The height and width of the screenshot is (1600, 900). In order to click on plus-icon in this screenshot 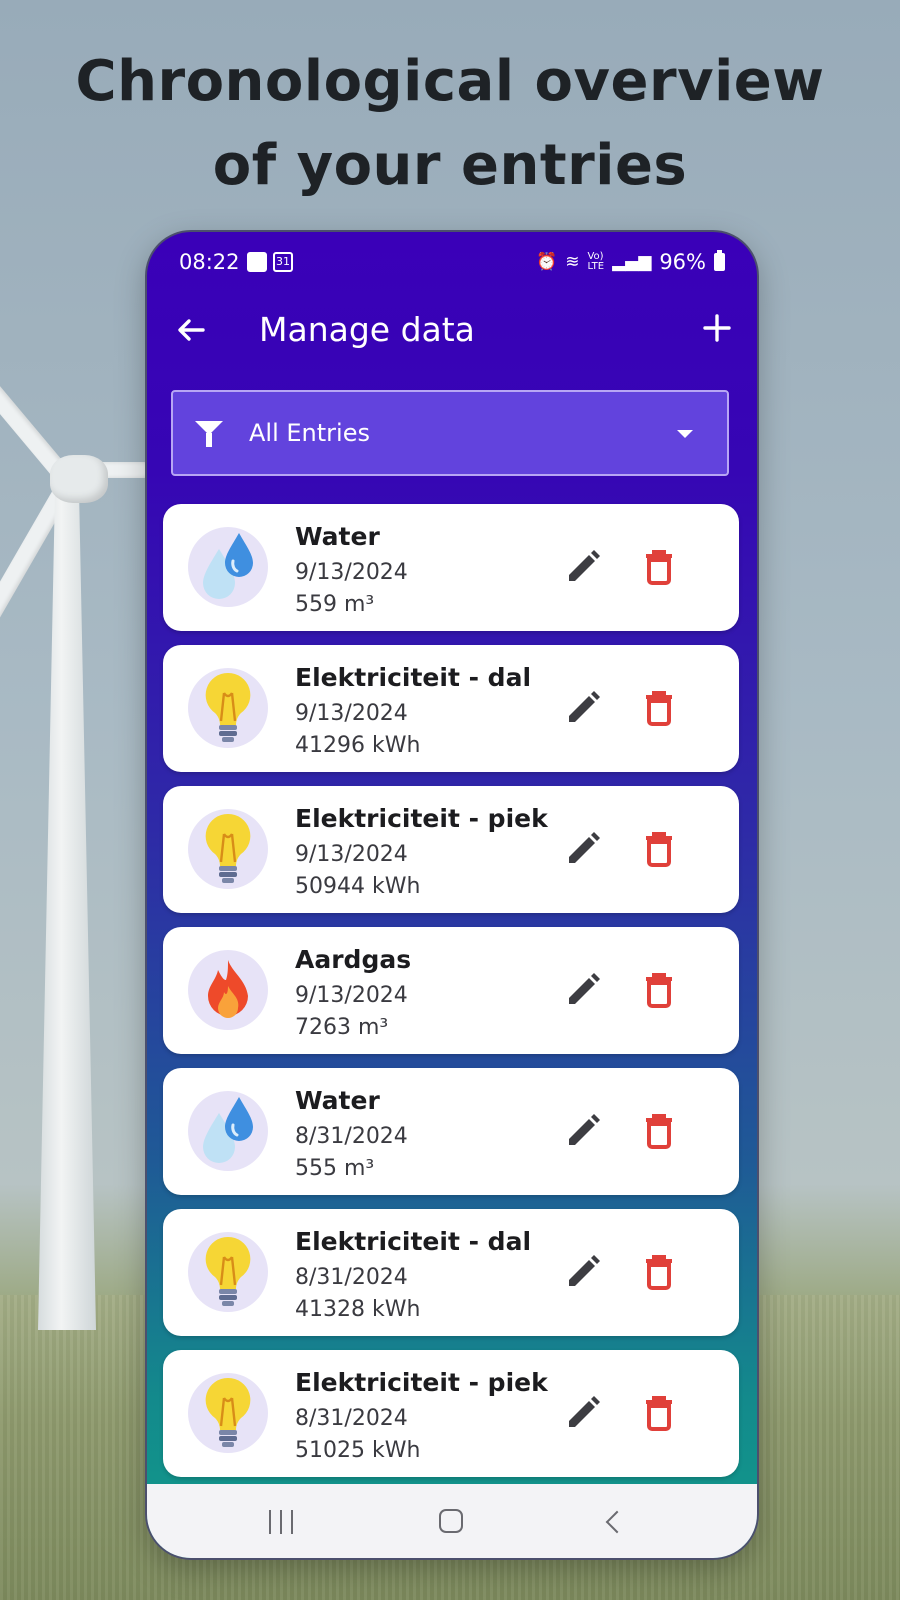, I will do `click(717, 328)`.